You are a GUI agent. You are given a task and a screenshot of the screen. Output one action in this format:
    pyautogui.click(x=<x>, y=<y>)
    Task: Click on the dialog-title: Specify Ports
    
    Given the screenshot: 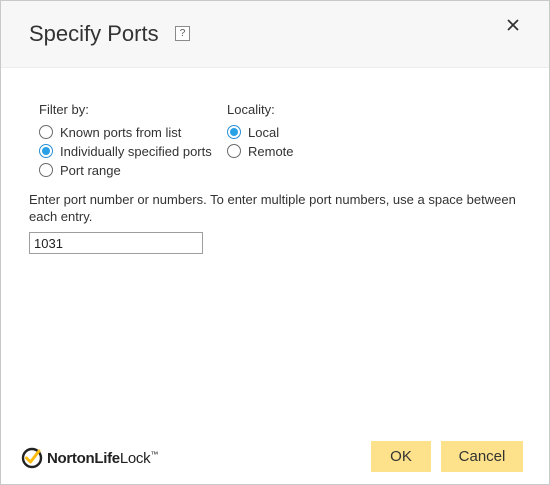 What is the action you would take?
    pyautogui.click(x=94, y=33)
    